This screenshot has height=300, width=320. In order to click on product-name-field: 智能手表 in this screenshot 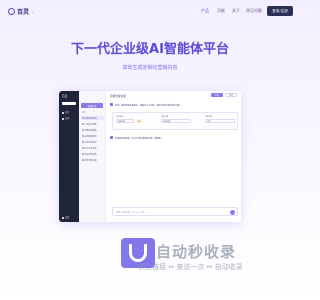, I will do `click(125, 121)`.